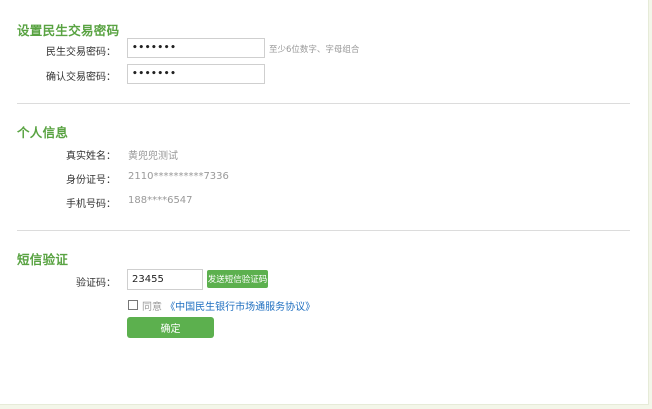  Describe the element at coordinates (154, 48) in the screenshot. I see `trading-password-value: •••••••` at that location.